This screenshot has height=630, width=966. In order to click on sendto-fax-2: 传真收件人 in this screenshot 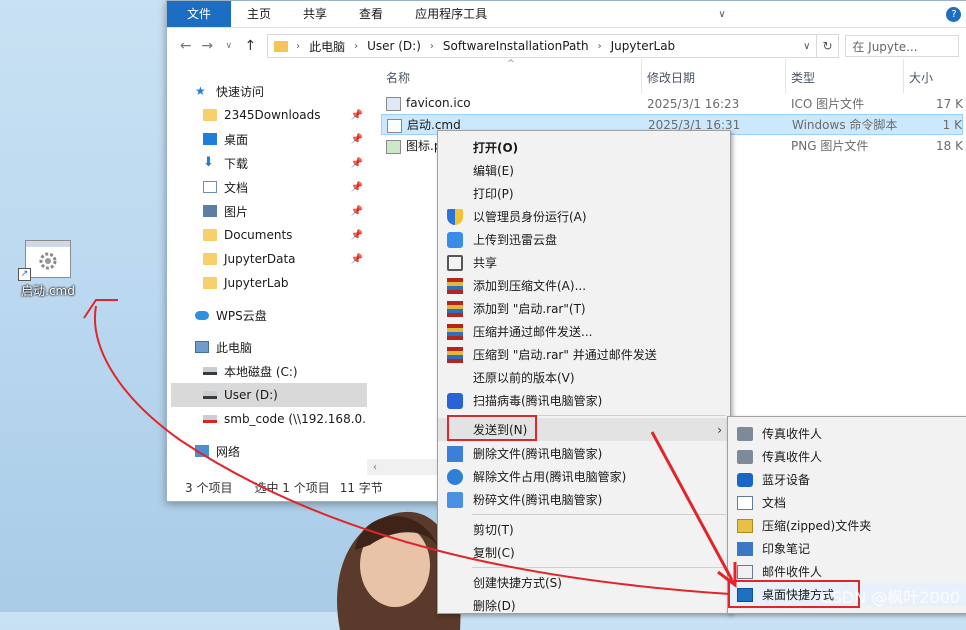, I will do `click(847, 456)`.